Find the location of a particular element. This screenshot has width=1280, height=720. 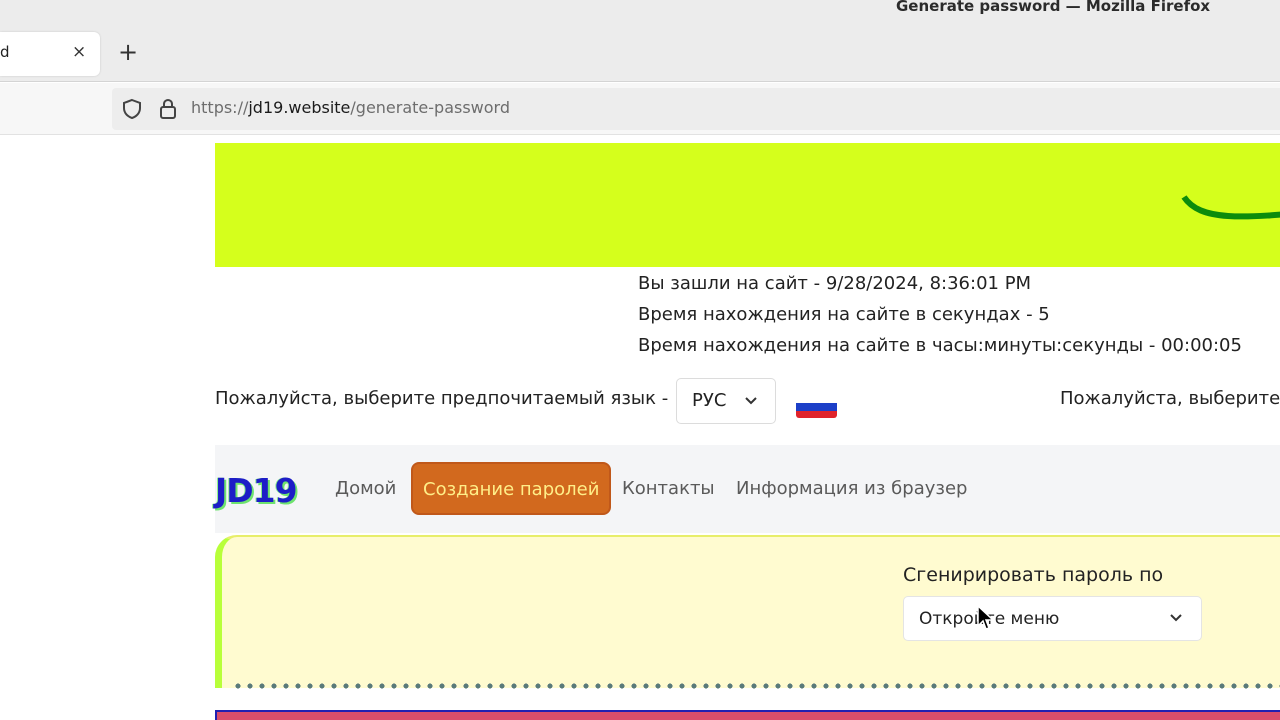

dotted-border is located at coordinates (756, 686).